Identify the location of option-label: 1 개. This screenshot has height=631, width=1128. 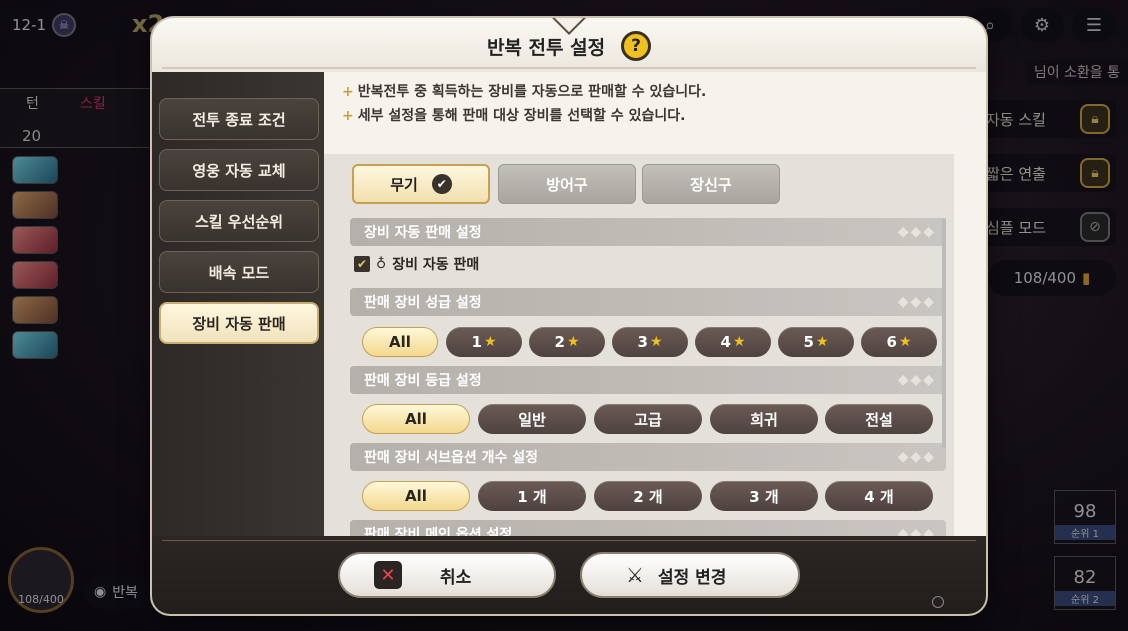
(532, 496).